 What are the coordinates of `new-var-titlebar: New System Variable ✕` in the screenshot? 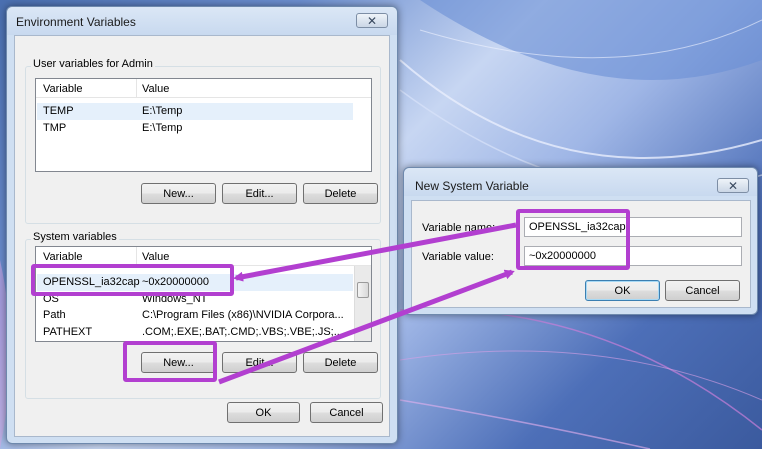 It's located at (580, 182).